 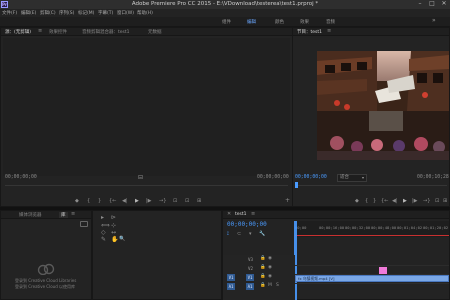 What do you see at coordinates (253, 214) in the screenshot?
I see `timeline-tab-menu-icon: ≡` at bounding box center [253, 214].